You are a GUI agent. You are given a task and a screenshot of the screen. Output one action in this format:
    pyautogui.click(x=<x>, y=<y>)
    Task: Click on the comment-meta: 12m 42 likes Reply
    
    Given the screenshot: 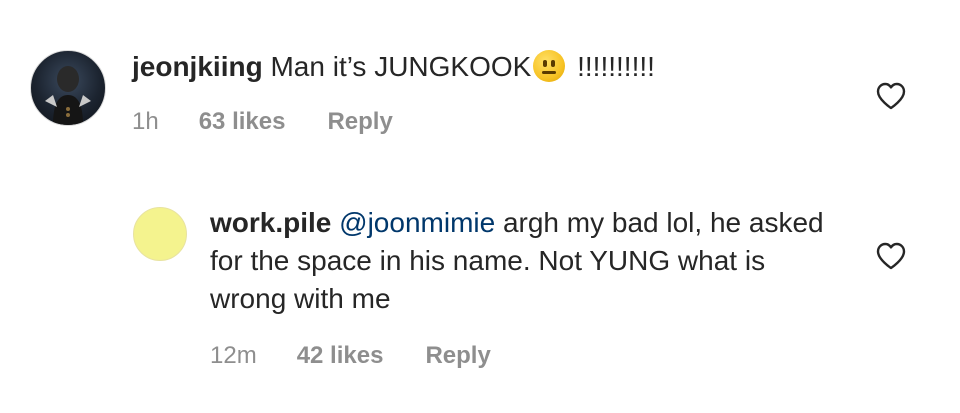 What is the action you would take?
    pyautogui.click(x=350, y=356)
    